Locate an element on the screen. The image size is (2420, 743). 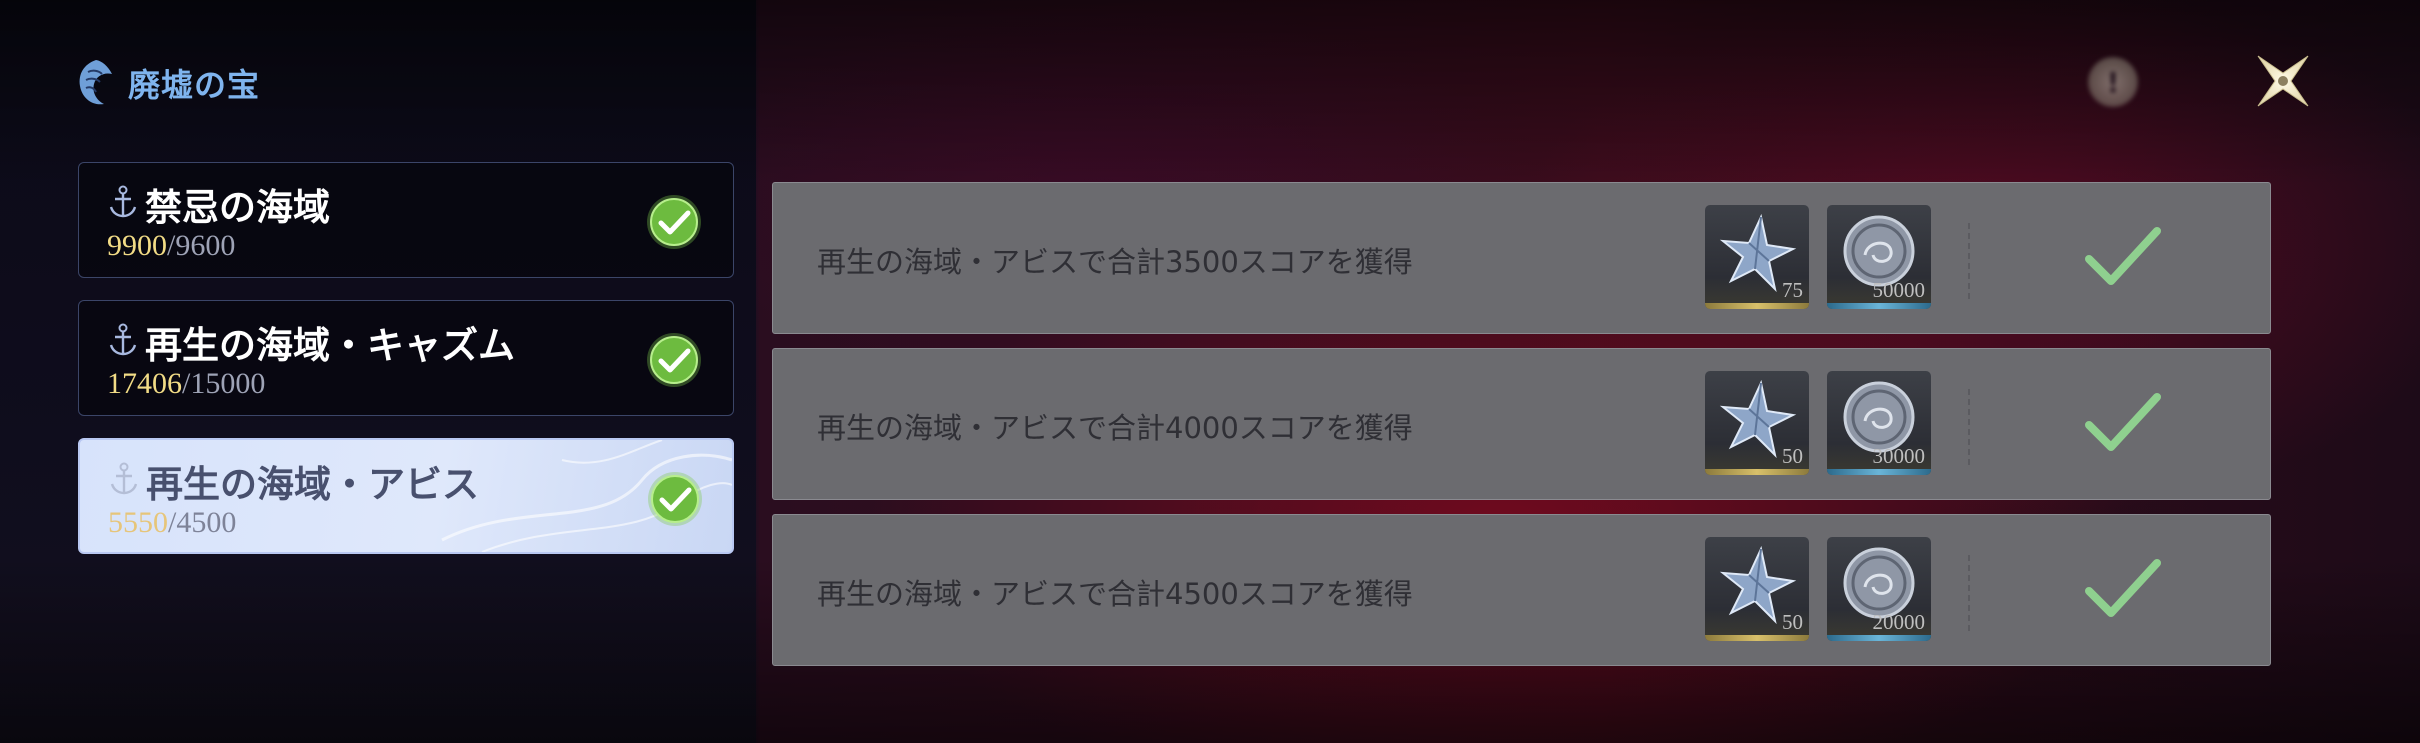
score-progress: 5550/4500 is located at coordinates (172, 522).